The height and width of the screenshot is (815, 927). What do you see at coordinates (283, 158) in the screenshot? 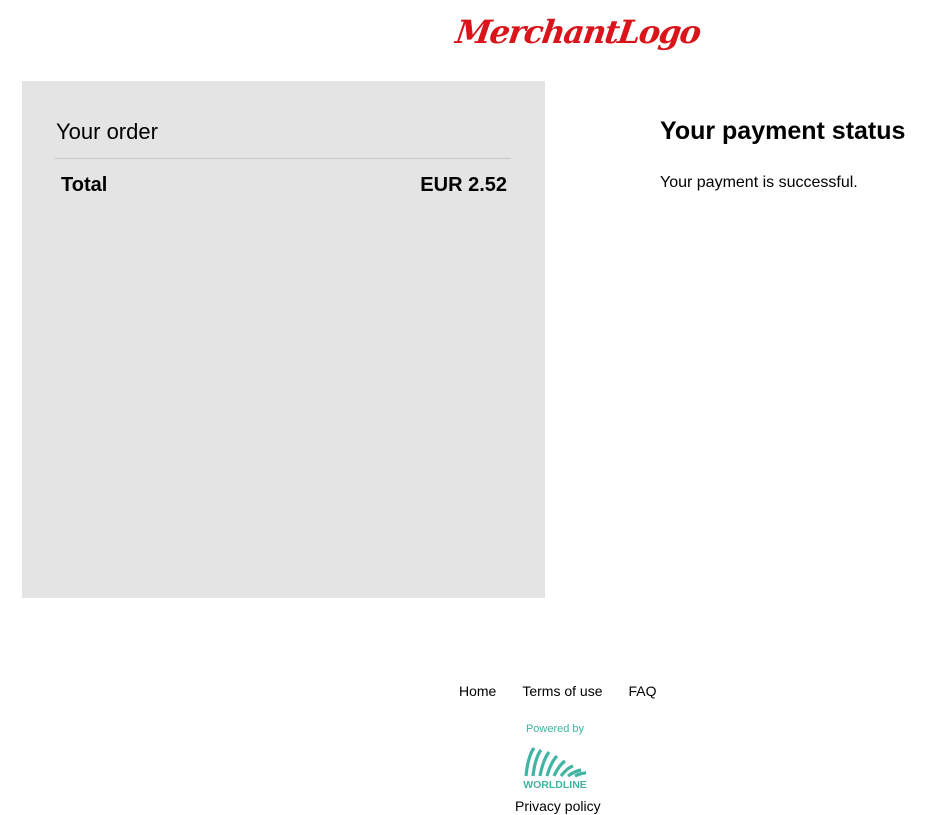
I see `order-divider` at bounding box center [283, 158].